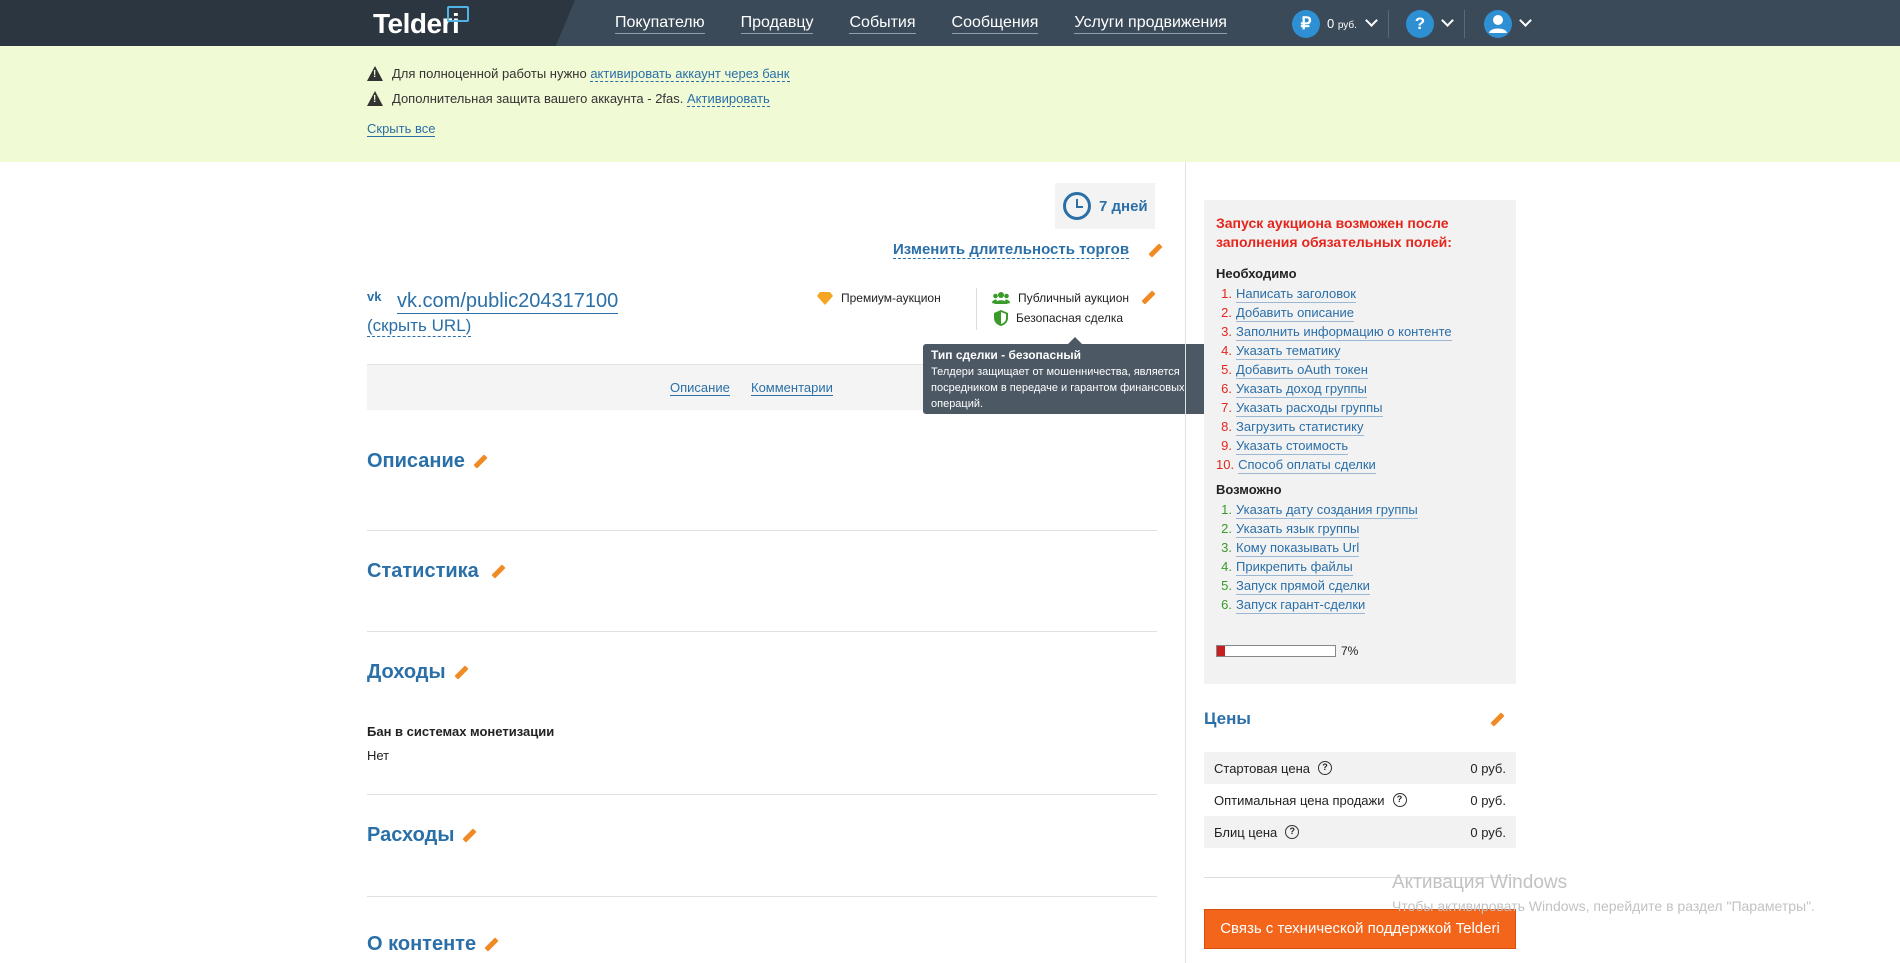  What do you see at coordinates (1298, 548) in the screenshot?
I see `requirement-link: Кому показывать Url` at bounding box center [1298, 548].